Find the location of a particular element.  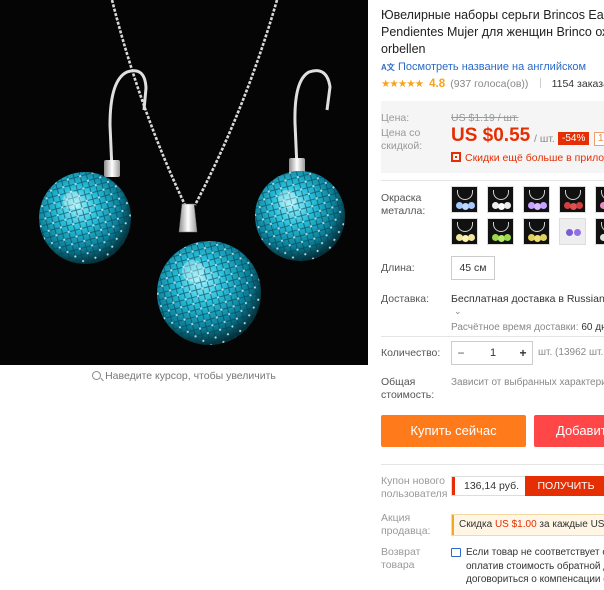

buy-now-button: Купить сейчас is located at coordinates (453, 431).